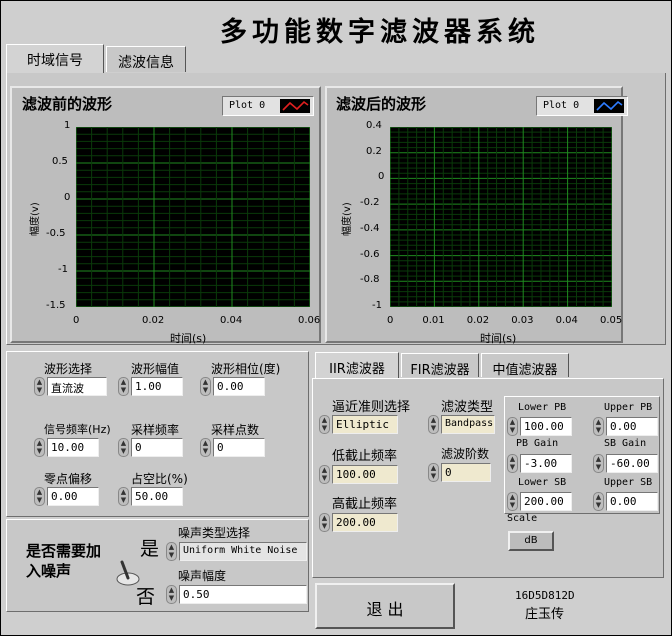 The width and height of the screenshot is (672, 636). What do you see at coordinates (73, 496) in the screenshot?
I see `offset-value: 0.00` at bounding box center [73, 496].